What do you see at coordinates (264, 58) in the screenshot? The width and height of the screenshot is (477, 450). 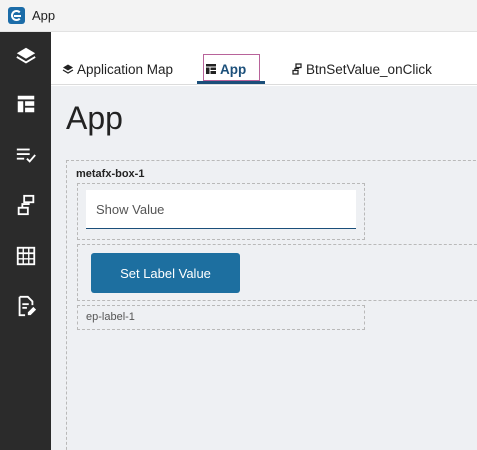 I see `tab-bar: Application Map App BtnSetValue_onClick` at bounding box center [264, 58].